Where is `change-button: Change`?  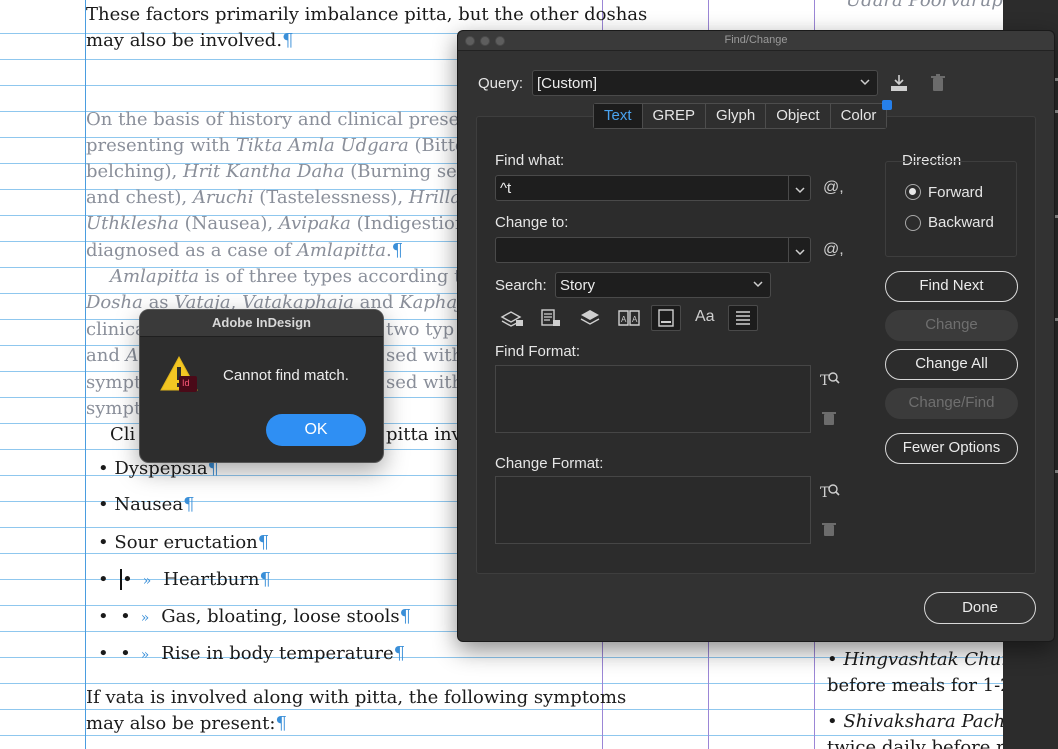 change-button: Change is located at coordinates (951, 325).